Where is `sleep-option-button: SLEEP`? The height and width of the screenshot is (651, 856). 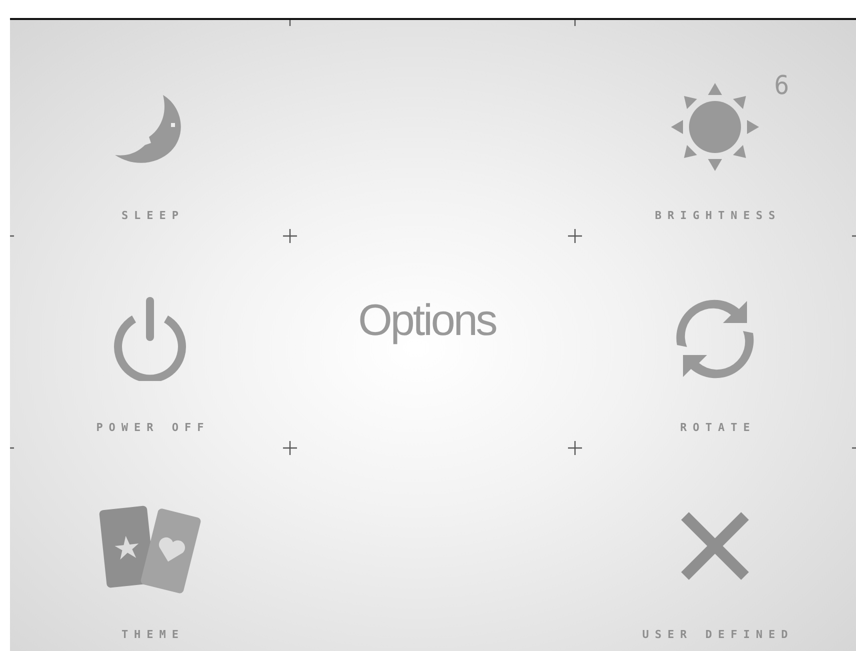 sleep-option-button: SLEEP is located at coordinates (150, 126).